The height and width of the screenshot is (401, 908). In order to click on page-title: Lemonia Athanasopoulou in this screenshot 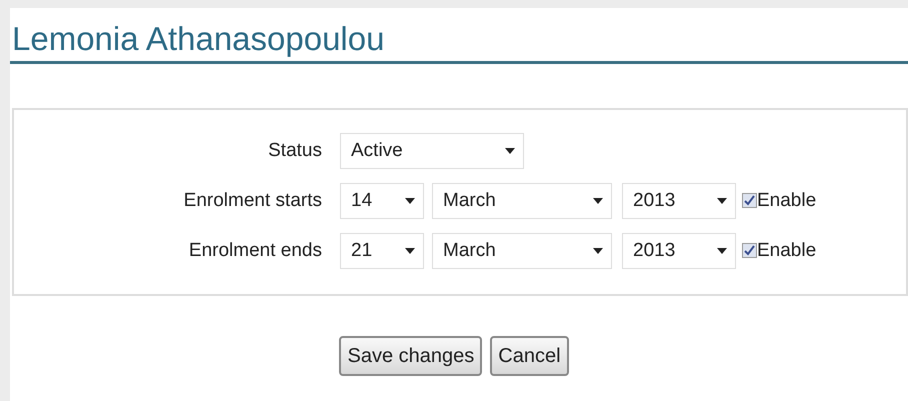, I will do `click(198, 39)`.